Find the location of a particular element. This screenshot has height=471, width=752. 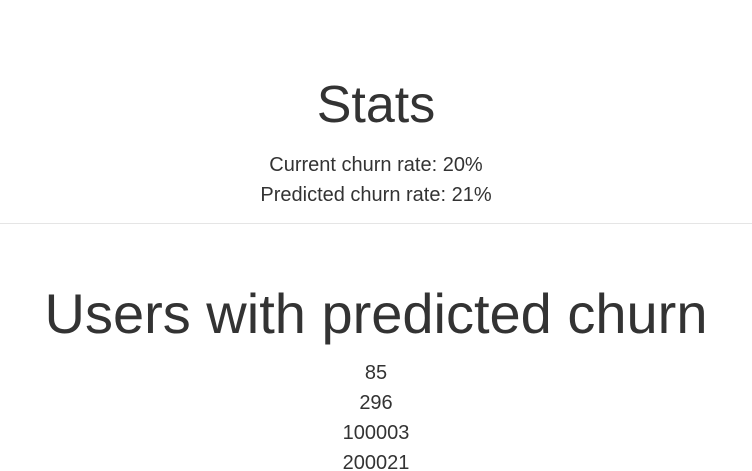

list-item: 200021 is located at coordinates (376, 461).